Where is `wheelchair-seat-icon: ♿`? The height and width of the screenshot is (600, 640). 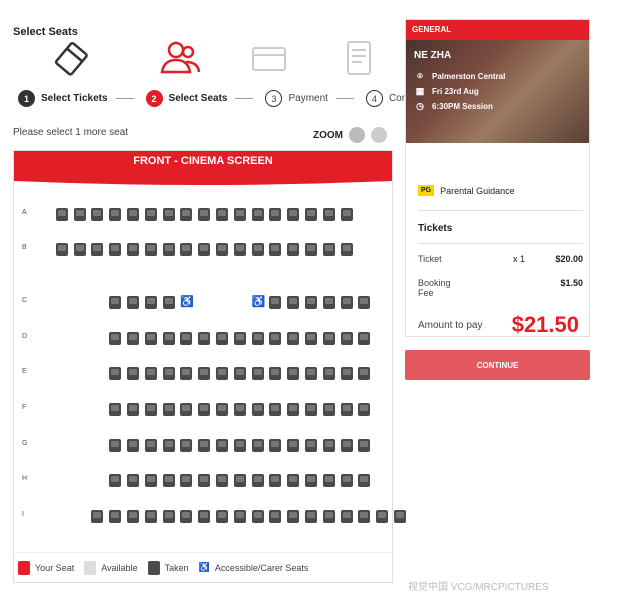 wheelchair-seat-icon: ♿ is located at coordinates (259, 302).